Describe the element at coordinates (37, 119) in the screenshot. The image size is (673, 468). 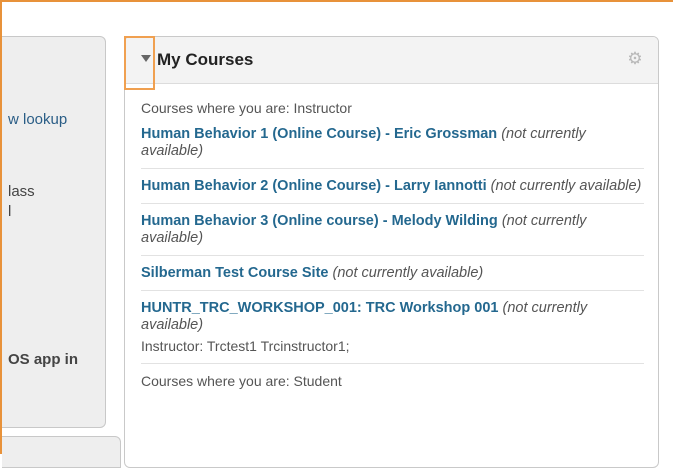
I see `left-link-fragment-lookup: w lookup` at that location.